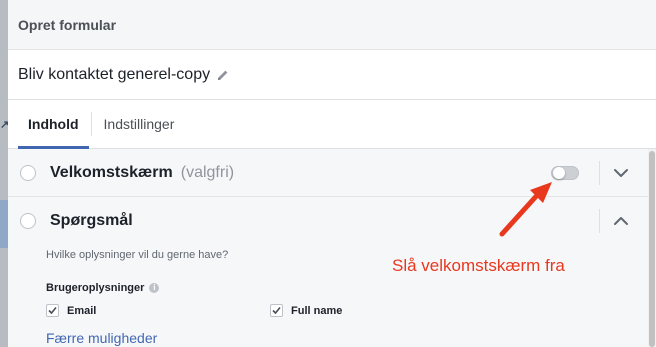 The height and width of the screenshot is (347, 656). Describe the element at coordinates (317, 310) in the screenshot. I see `full-name-label: Full name` at that location.